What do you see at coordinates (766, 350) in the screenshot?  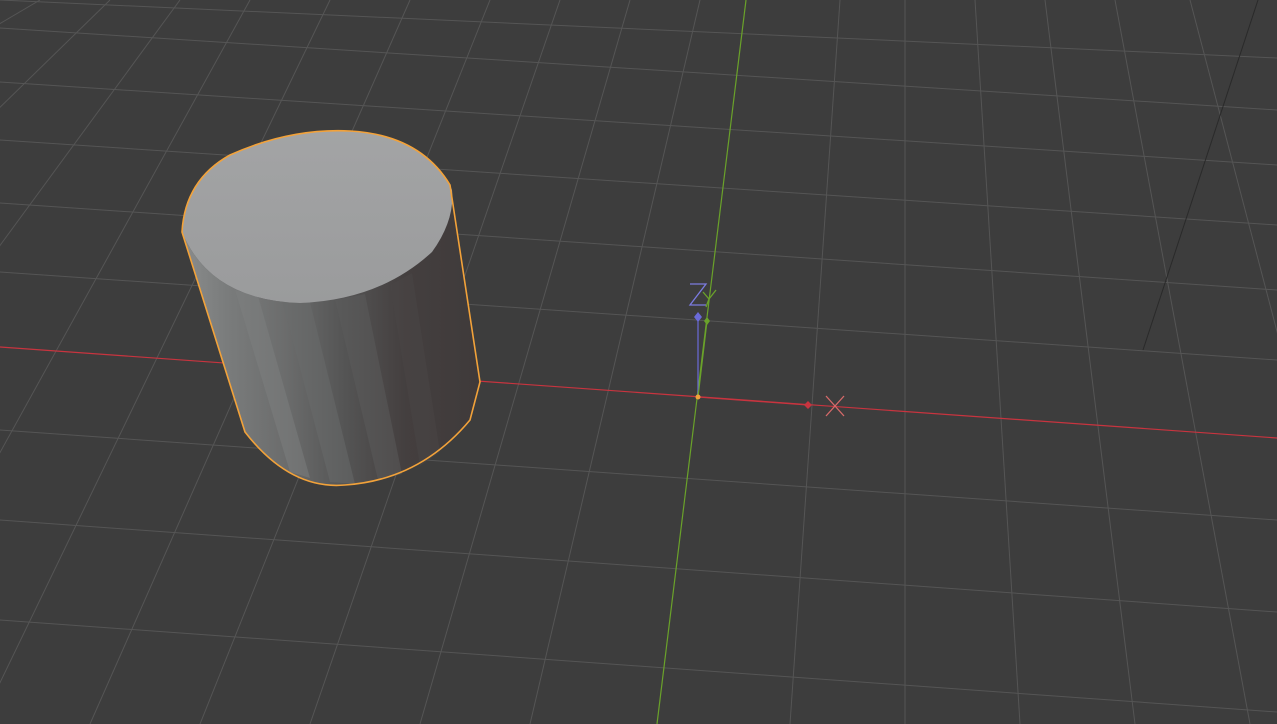 I see `empty-axes-icon` at bounding box center [766, 350].